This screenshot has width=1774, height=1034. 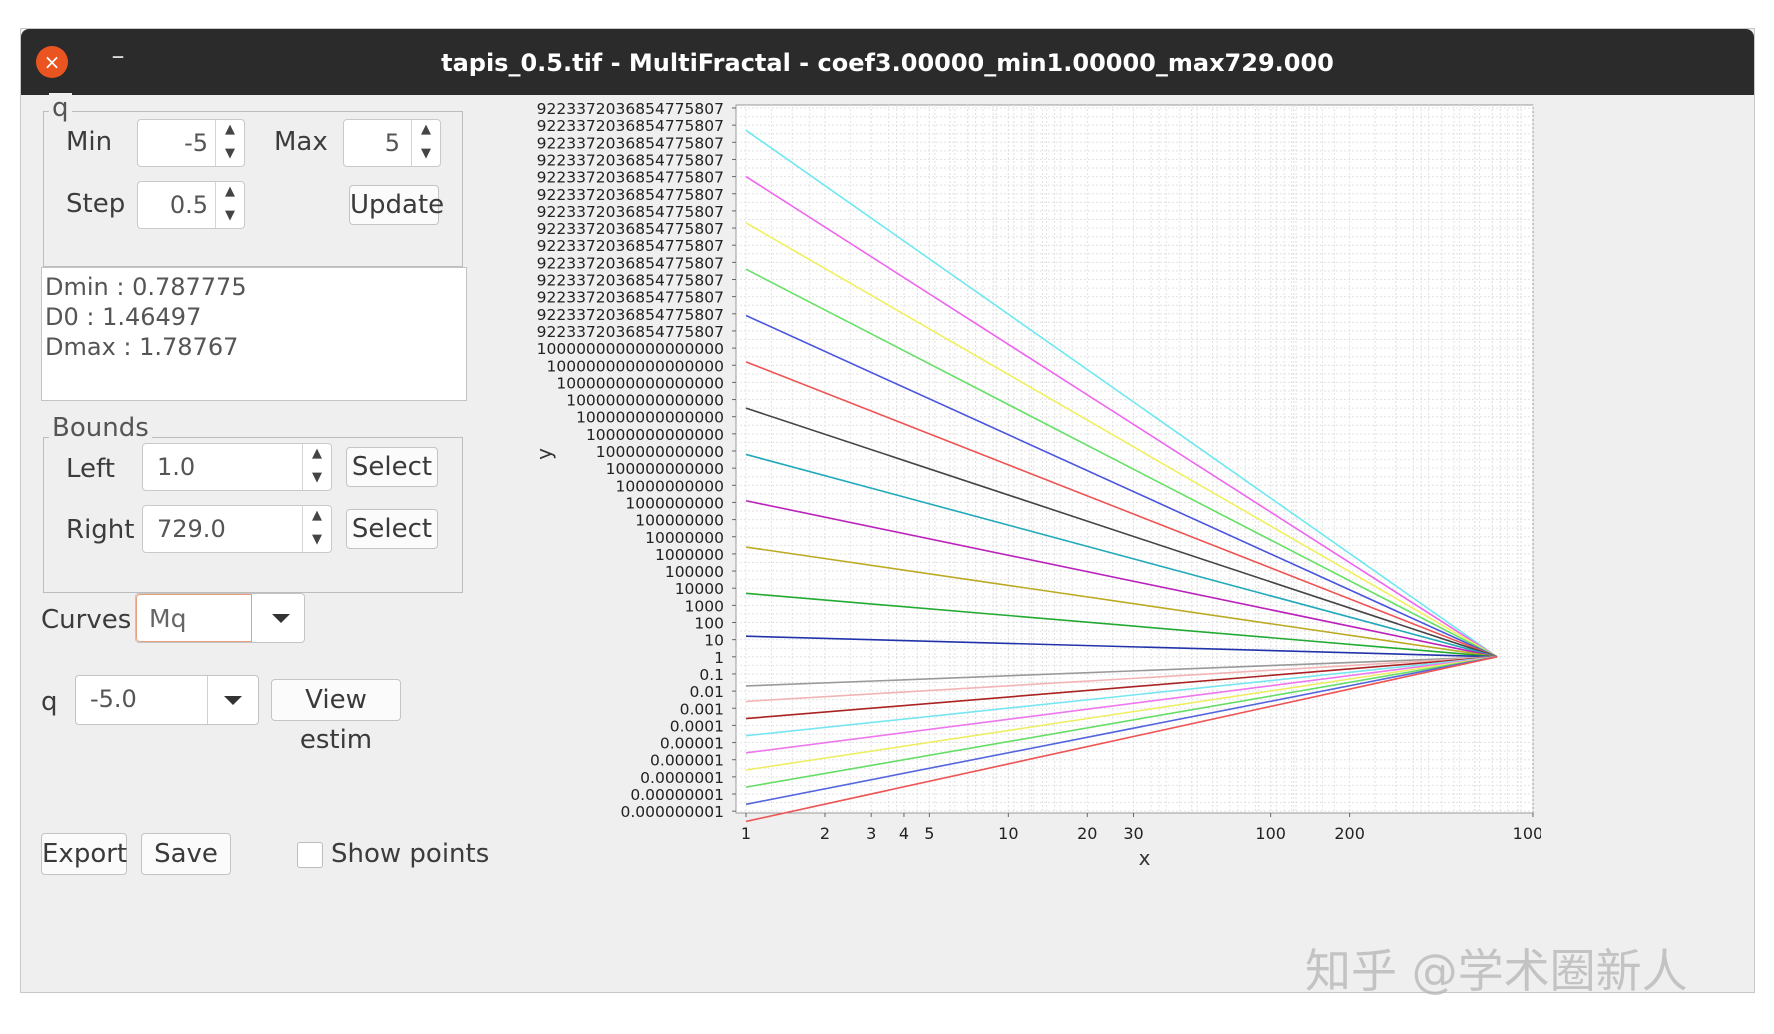 I want to click on y-tick-label: 1000000000000000000, so click(x=630, y=349).